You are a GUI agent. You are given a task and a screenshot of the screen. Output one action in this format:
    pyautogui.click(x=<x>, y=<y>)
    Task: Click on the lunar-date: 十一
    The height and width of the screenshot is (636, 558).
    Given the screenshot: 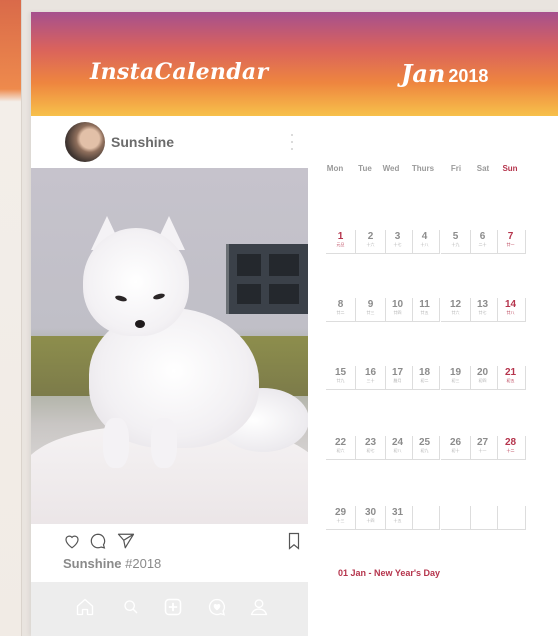 What is the action you would take?
    pyautogui.click(x=482, y=450)
    